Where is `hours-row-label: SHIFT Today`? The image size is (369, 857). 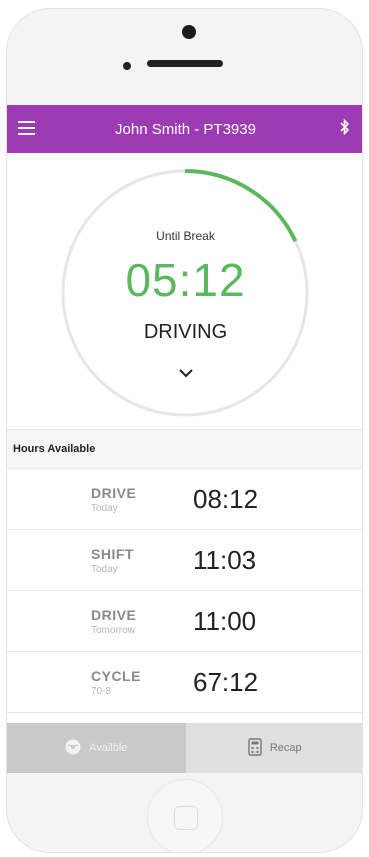
hours-row-label: SHIFT Today is located at coordinates (100, 560).